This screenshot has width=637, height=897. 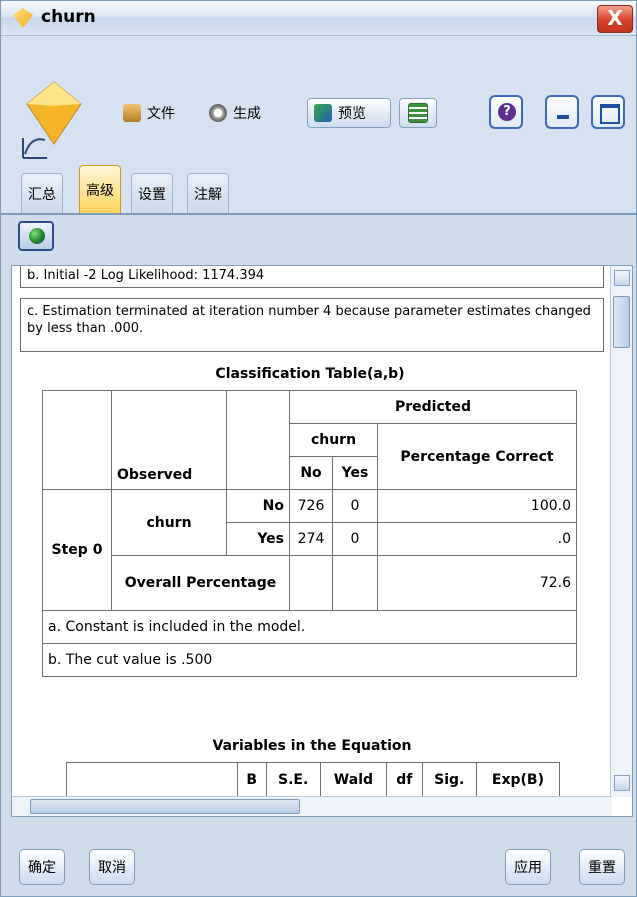 I want to click on toolbar: 文件 生成 预览 ?, so click(x=318, y=98).